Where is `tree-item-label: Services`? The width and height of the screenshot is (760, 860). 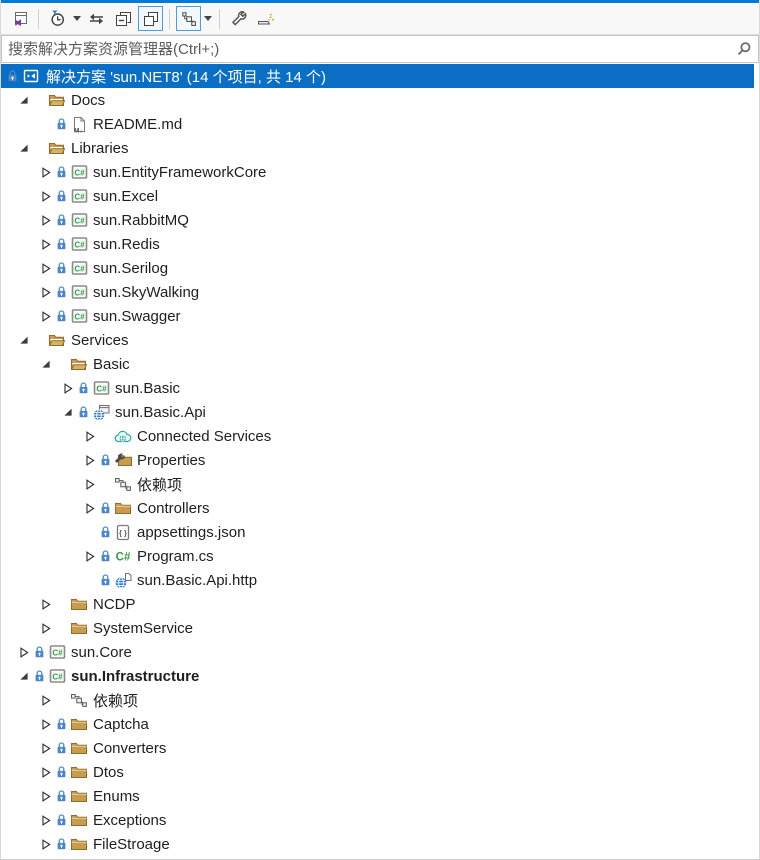
tree-item-label: Services is located at coordinates (100, 340).